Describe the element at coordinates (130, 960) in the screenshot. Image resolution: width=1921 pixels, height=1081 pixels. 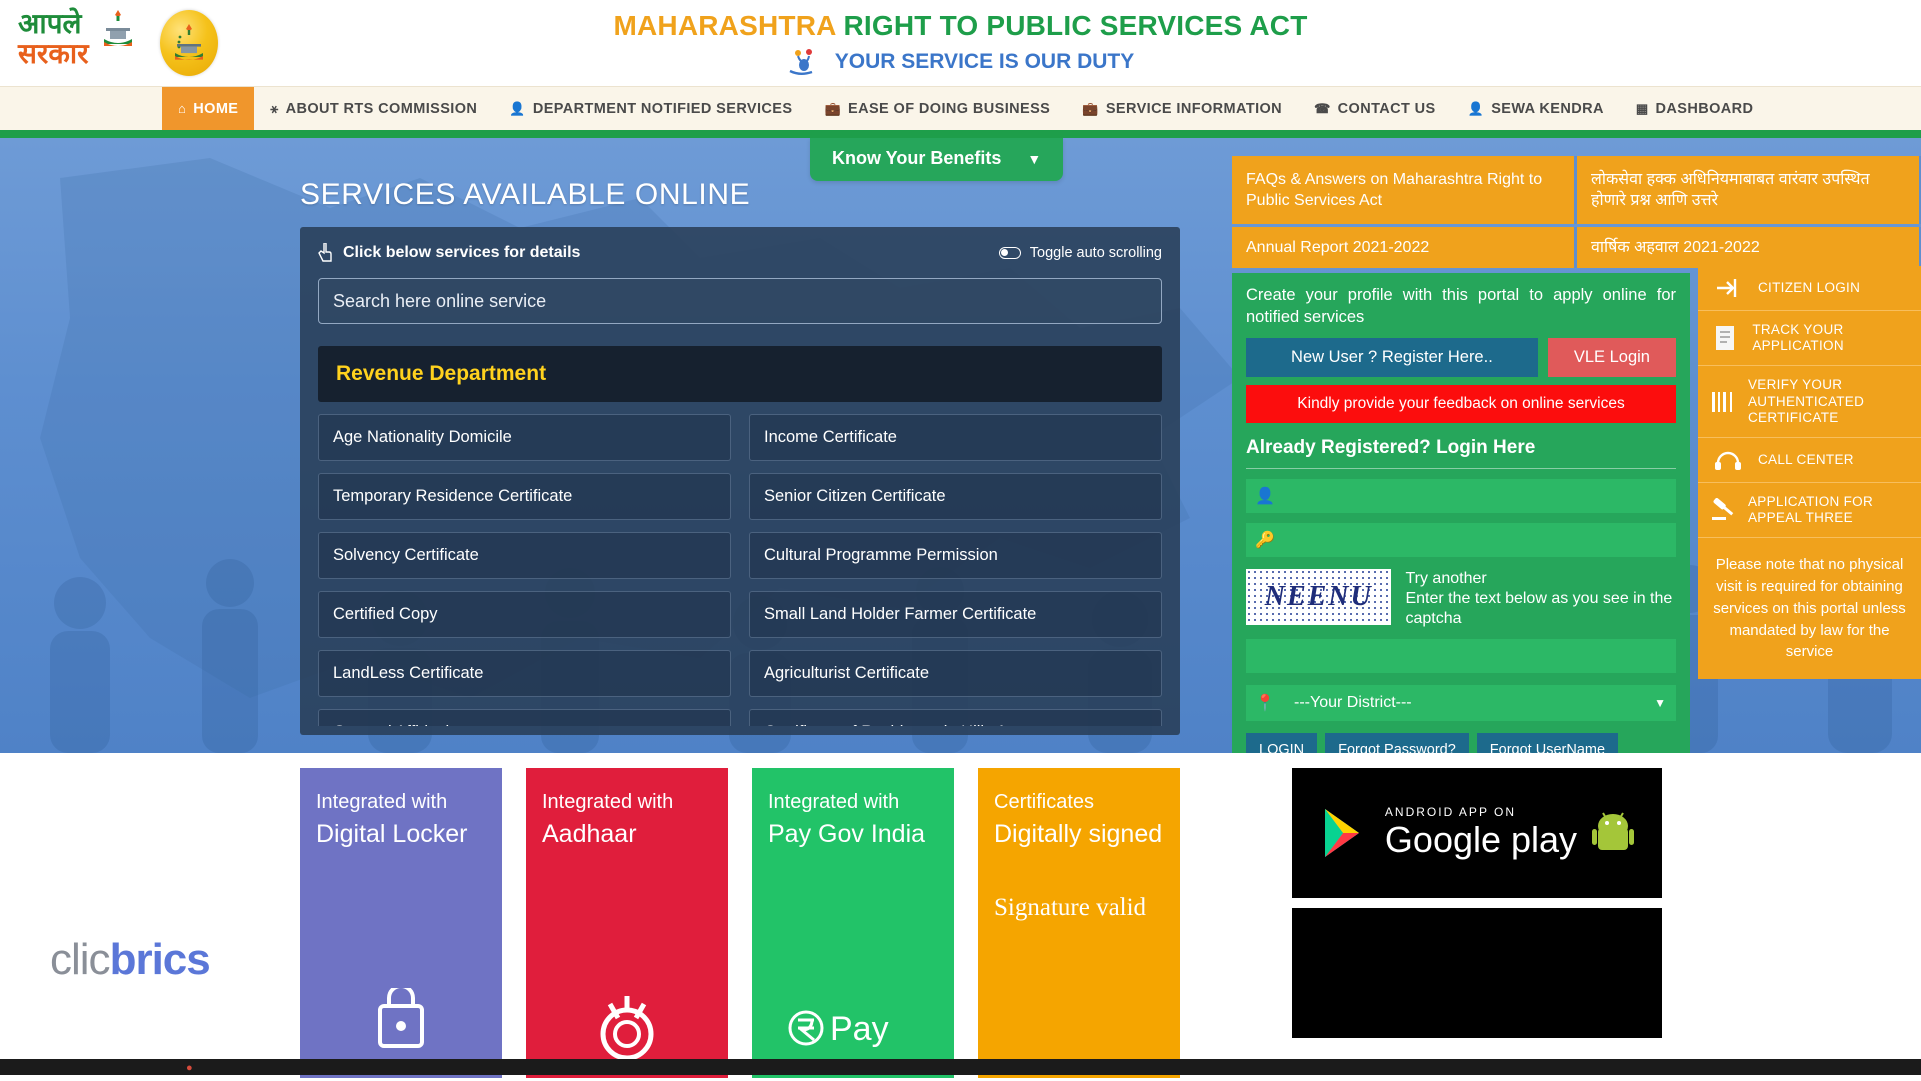
I see `clicbrics-logo: clicbrics` at that location.